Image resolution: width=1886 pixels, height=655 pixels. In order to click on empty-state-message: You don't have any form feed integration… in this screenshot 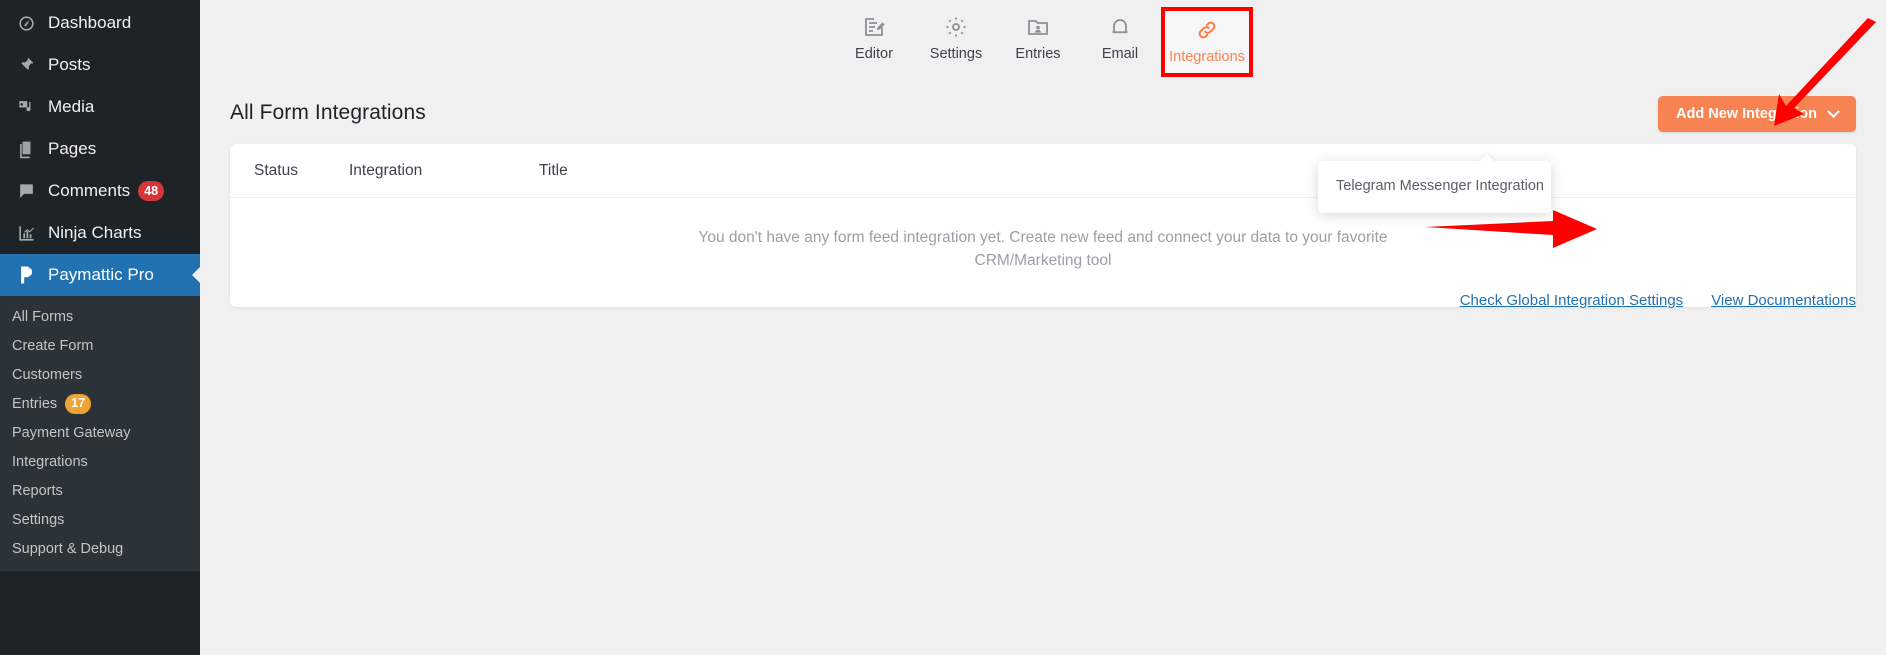, I will do `click(1043, 249)`.